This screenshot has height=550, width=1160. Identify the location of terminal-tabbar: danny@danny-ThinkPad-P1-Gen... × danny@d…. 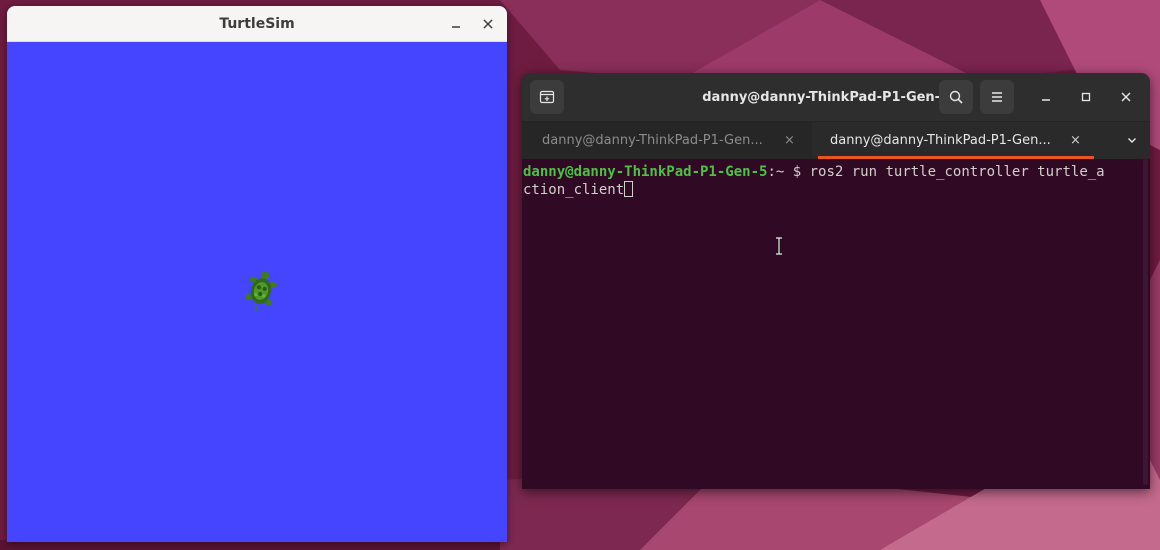
(836, 140).